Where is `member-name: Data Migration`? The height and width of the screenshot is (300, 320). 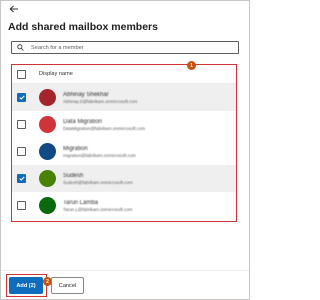 member-name: Data Migration is located at coordinates (83, 121).